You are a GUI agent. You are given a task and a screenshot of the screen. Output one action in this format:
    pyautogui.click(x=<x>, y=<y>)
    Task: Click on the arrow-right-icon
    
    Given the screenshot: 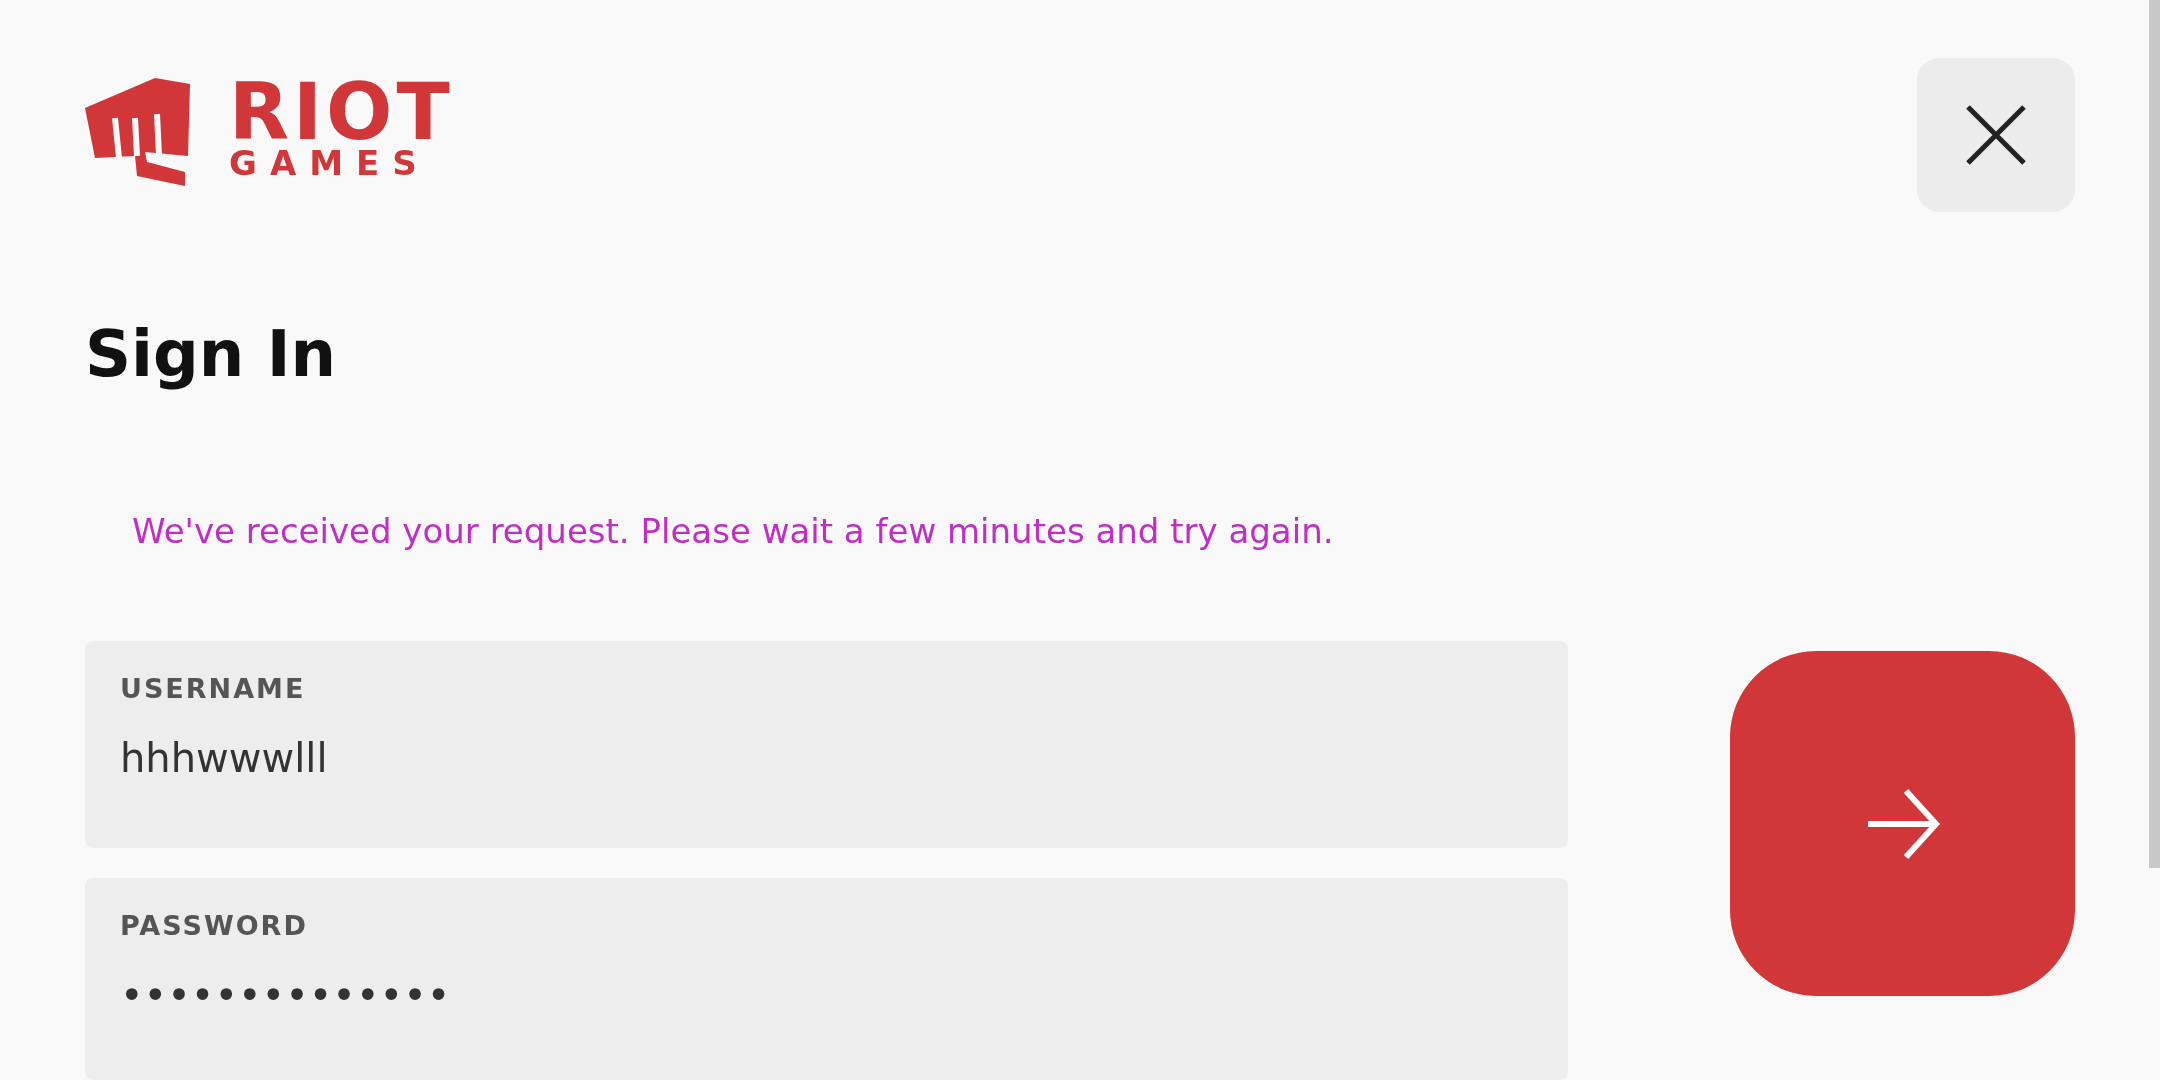 What is the action you would take?
    pyautogui.click(x=1902, y=823)
    